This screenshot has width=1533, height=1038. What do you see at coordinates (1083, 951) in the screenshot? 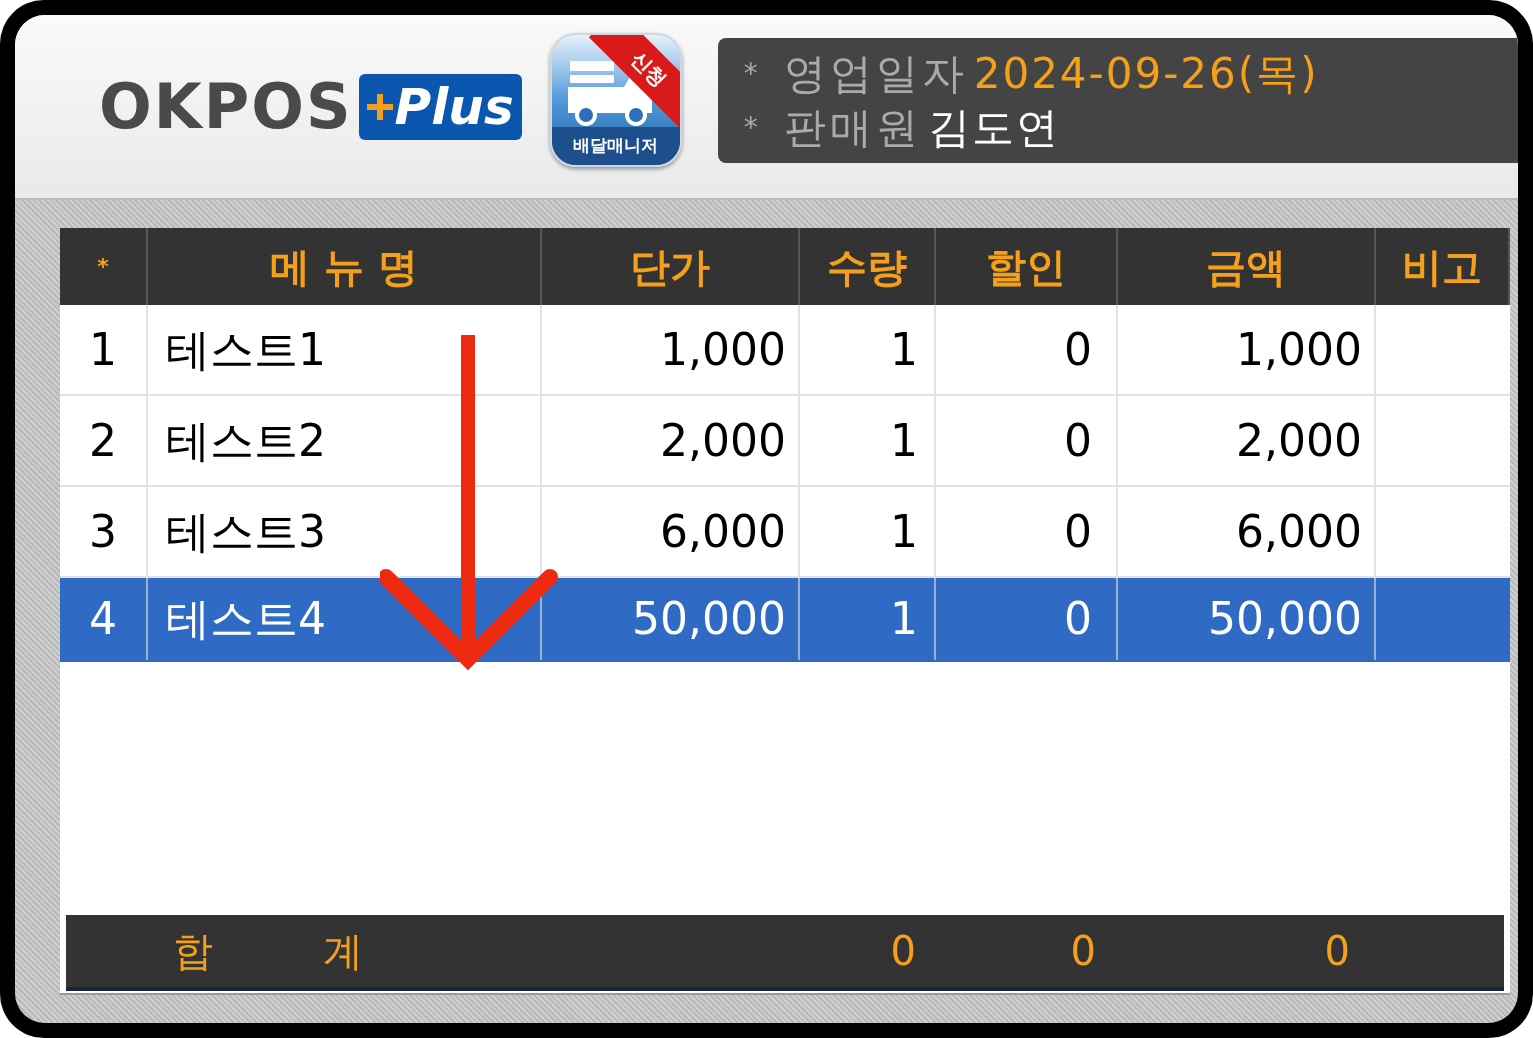
I see `total-discount: 0` at bounding box center [1083, 951].